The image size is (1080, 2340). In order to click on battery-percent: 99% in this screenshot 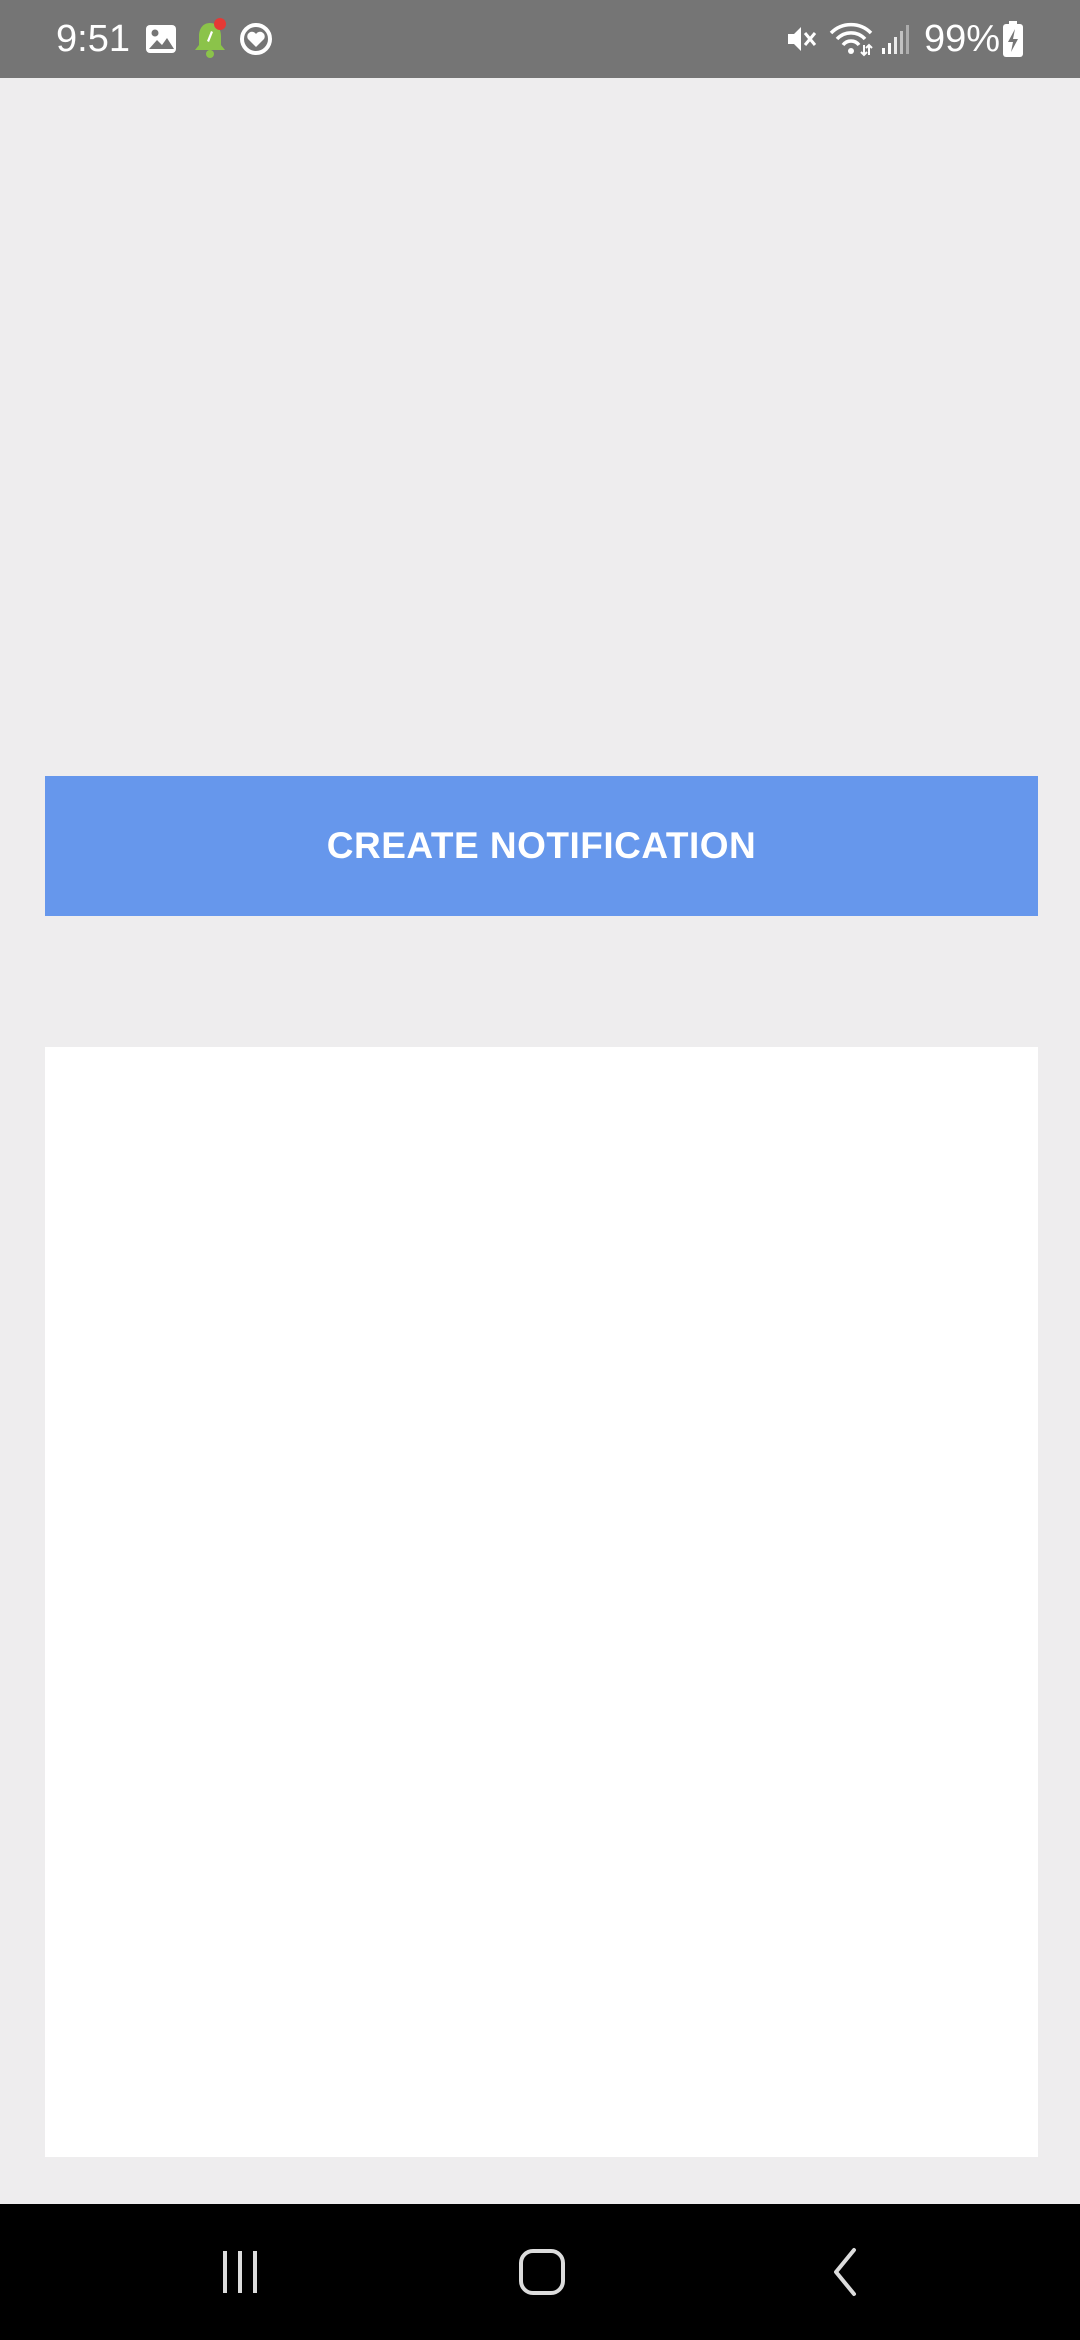, I will do `click(962, 39)`.